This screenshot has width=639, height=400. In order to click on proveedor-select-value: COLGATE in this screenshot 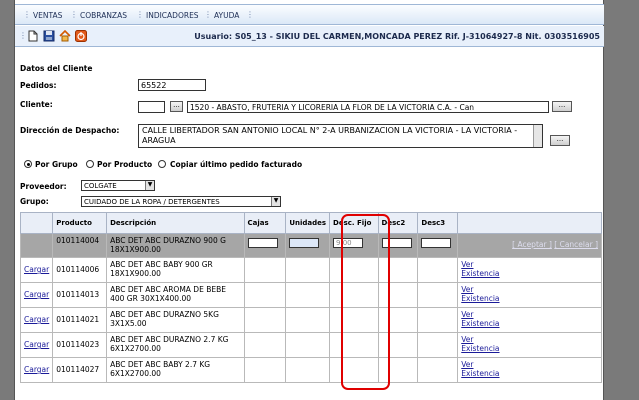, I will do `click(100, 186)`.